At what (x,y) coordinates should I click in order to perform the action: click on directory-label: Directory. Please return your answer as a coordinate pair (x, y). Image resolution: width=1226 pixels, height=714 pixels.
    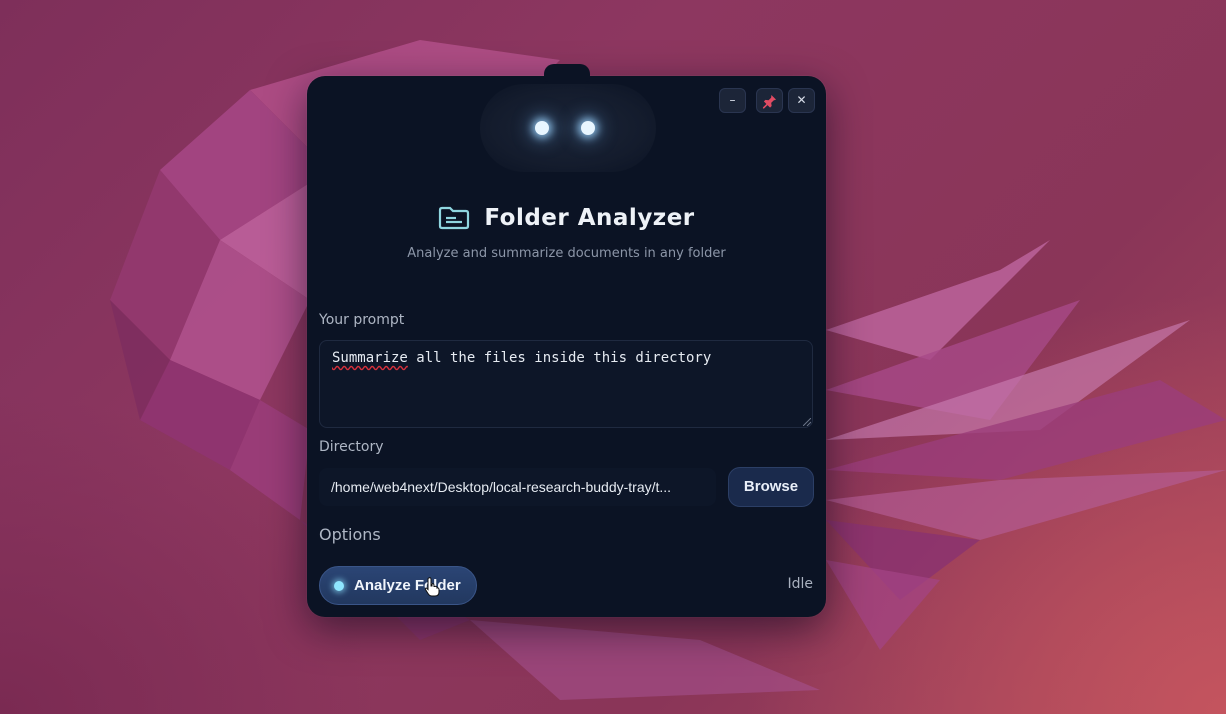
    Looking at the image, I should click on (351, 447).